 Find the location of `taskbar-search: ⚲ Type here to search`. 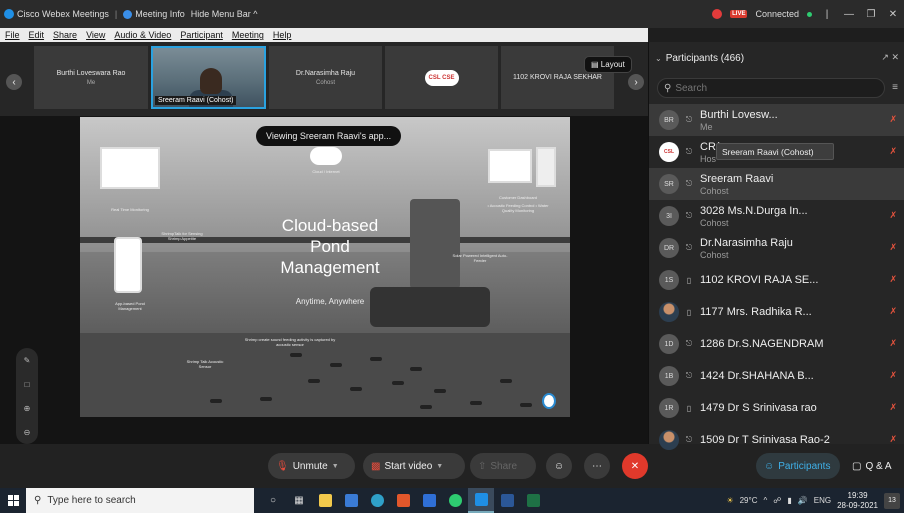

taskbar-search: ⚲ Type here to search is located at coordinates (140, 500).